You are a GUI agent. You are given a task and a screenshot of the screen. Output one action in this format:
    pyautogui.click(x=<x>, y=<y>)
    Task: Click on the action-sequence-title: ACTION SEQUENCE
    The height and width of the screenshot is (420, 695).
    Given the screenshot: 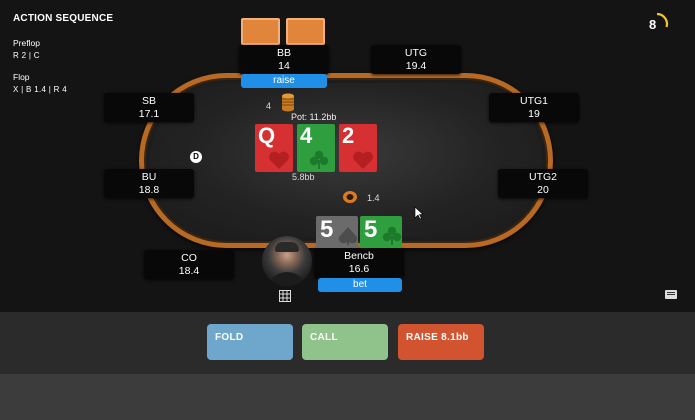 What is the action you would take?
    pyautogui.click(x=63, y=18)
    